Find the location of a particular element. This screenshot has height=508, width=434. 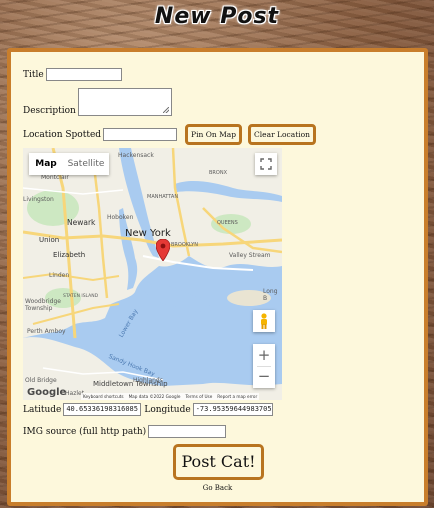

map-label-elizabeth: Elizabeth is located at coordinates (69, 255).